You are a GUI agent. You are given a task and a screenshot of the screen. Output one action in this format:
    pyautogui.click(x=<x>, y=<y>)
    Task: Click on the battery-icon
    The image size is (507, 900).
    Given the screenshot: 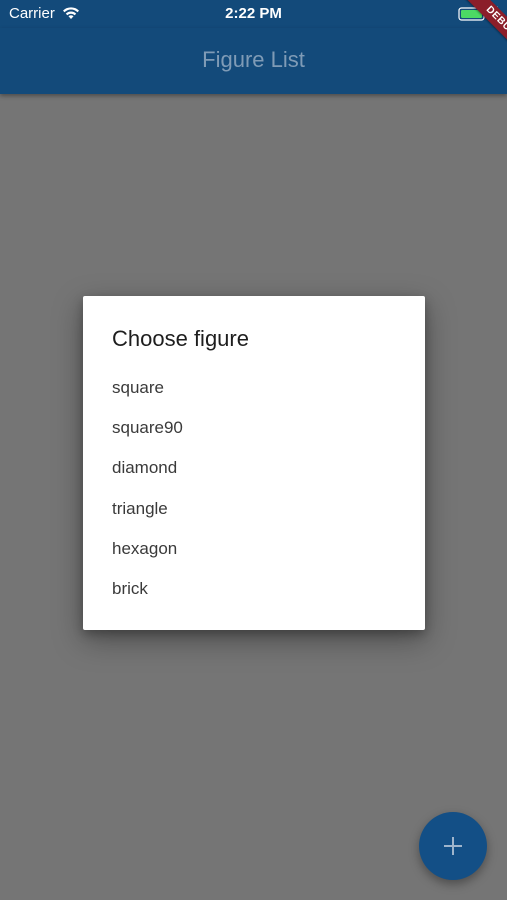 What is the action you would take?
    pyautogui.click(x=472, y=14)
    